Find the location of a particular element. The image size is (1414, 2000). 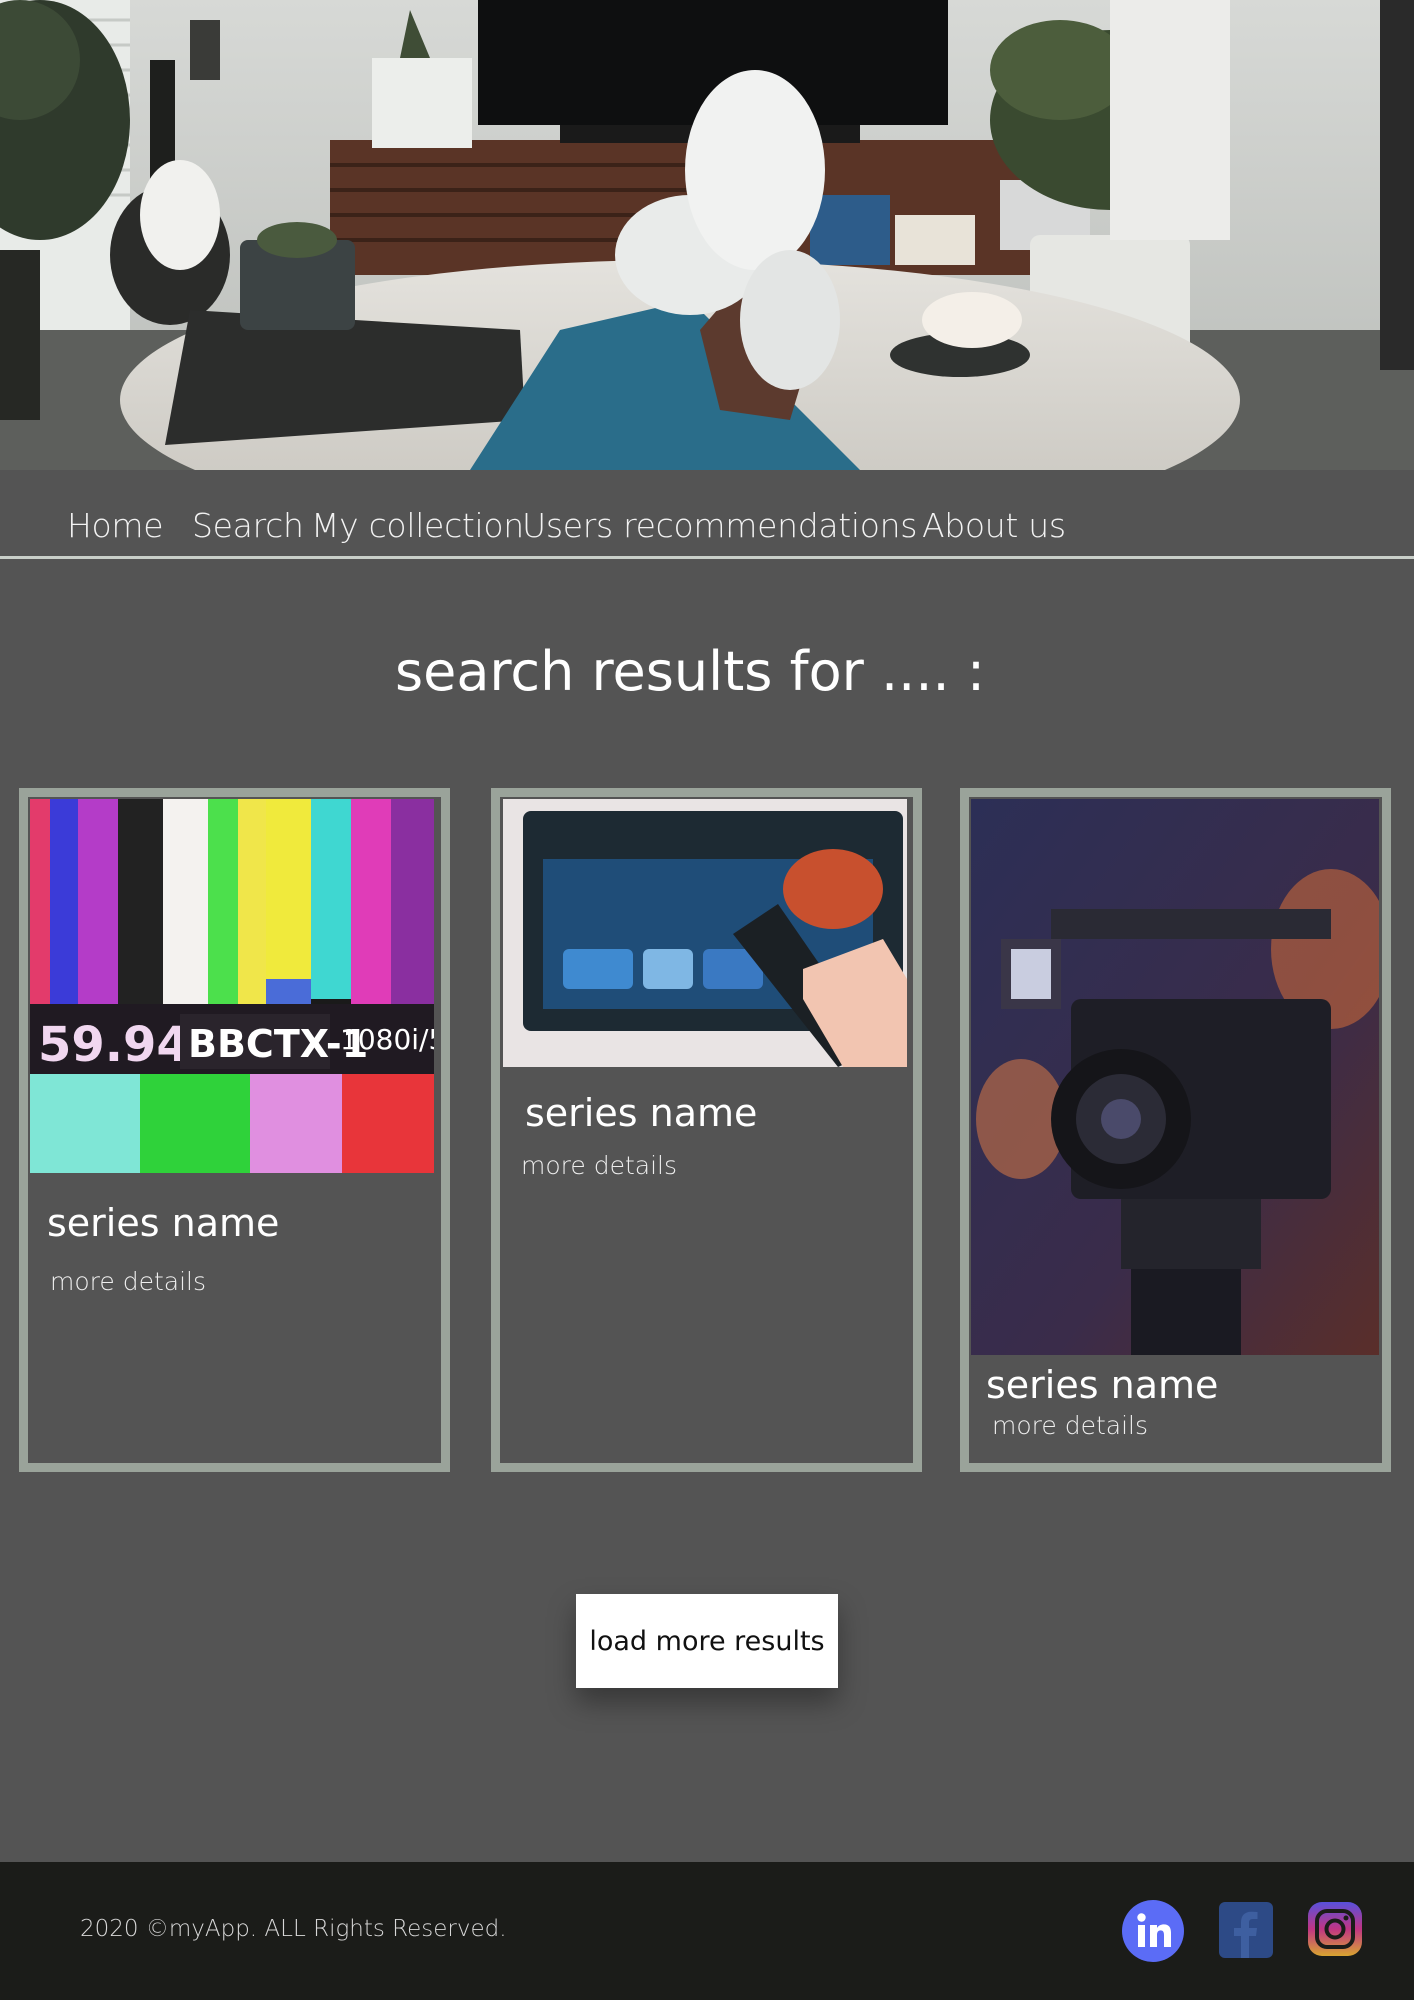

tv-remote-image is located at coordinates (705, 933).